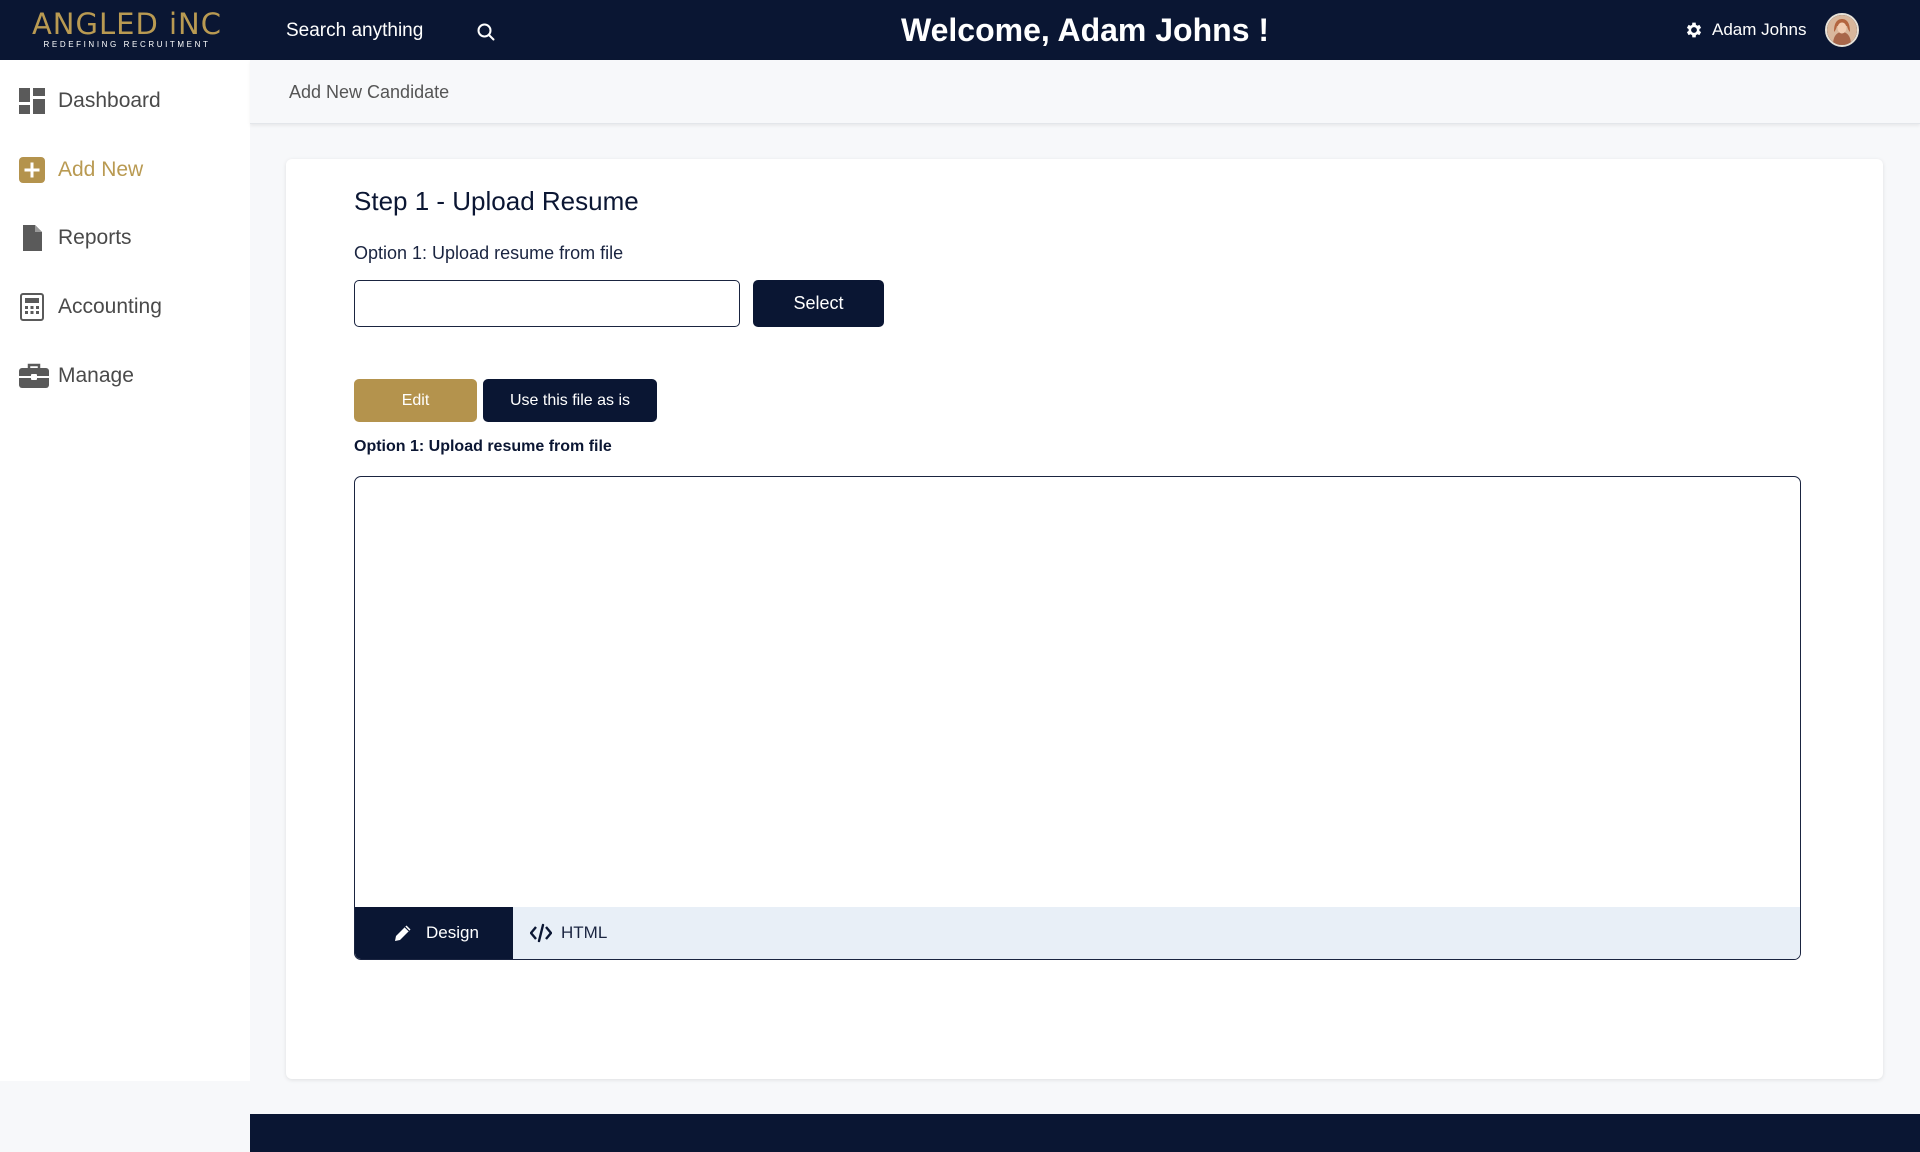 The width and height of the screenshot is (1920, 1152). What do you see at coordinates (570, 400) in the screenshot?
I see `use-file-as-is-button: Use this file as is` at bounding box center [570, 400].